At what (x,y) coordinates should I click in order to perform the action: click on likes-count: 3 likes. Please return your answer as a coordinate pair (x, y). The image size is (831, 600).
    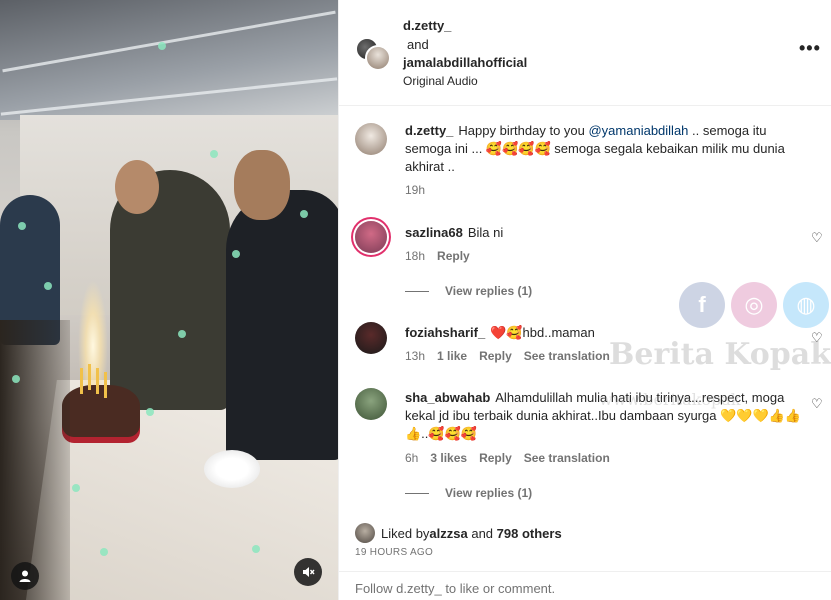
    Looking at the image, I should click on (448, 458).